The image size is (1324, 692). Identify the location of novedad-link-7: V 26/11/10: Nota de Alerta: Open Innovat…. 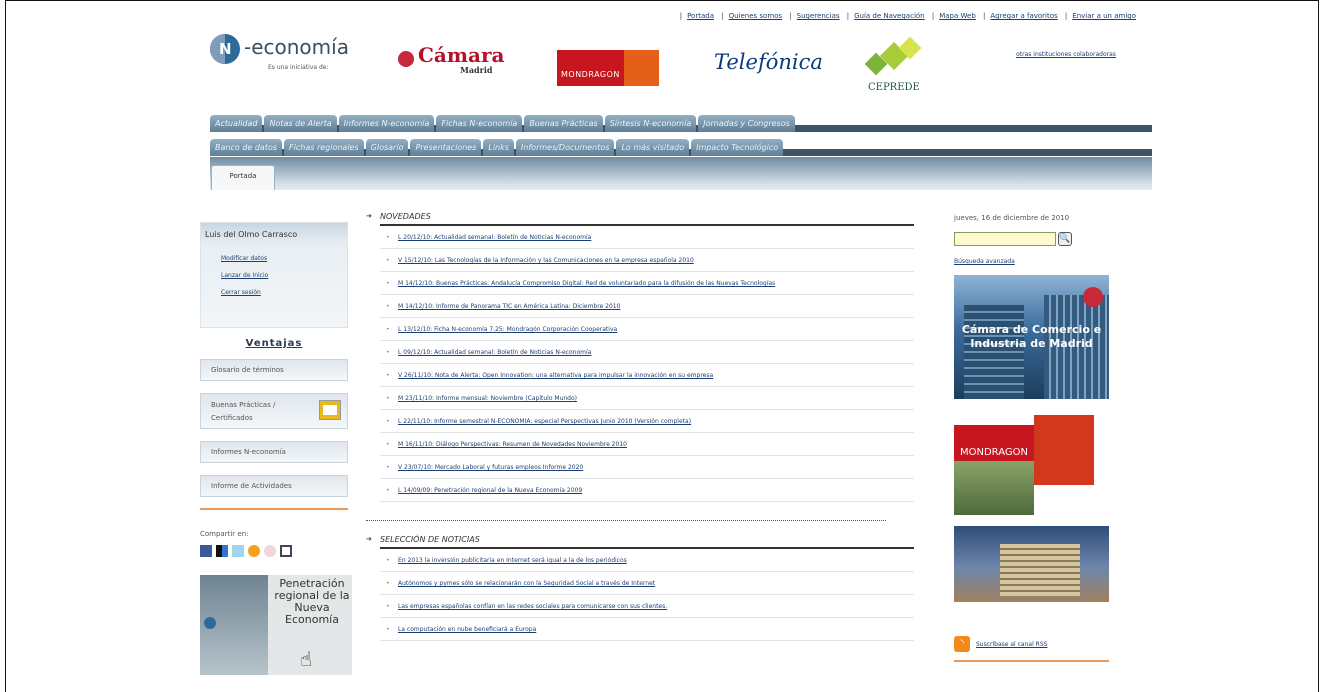
(555, 375).